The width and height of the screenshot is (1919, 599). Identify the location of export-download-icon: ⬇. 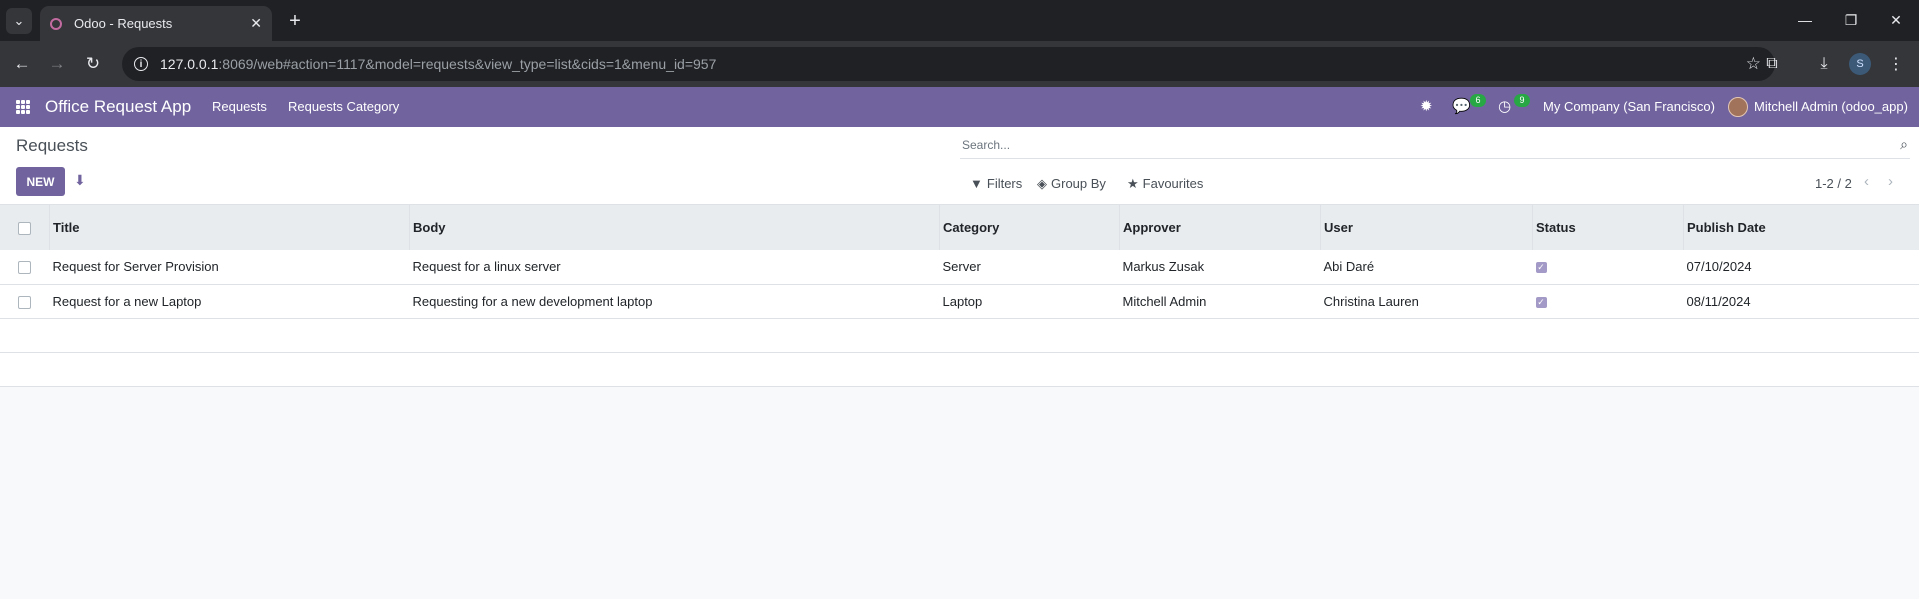
(80, 180).